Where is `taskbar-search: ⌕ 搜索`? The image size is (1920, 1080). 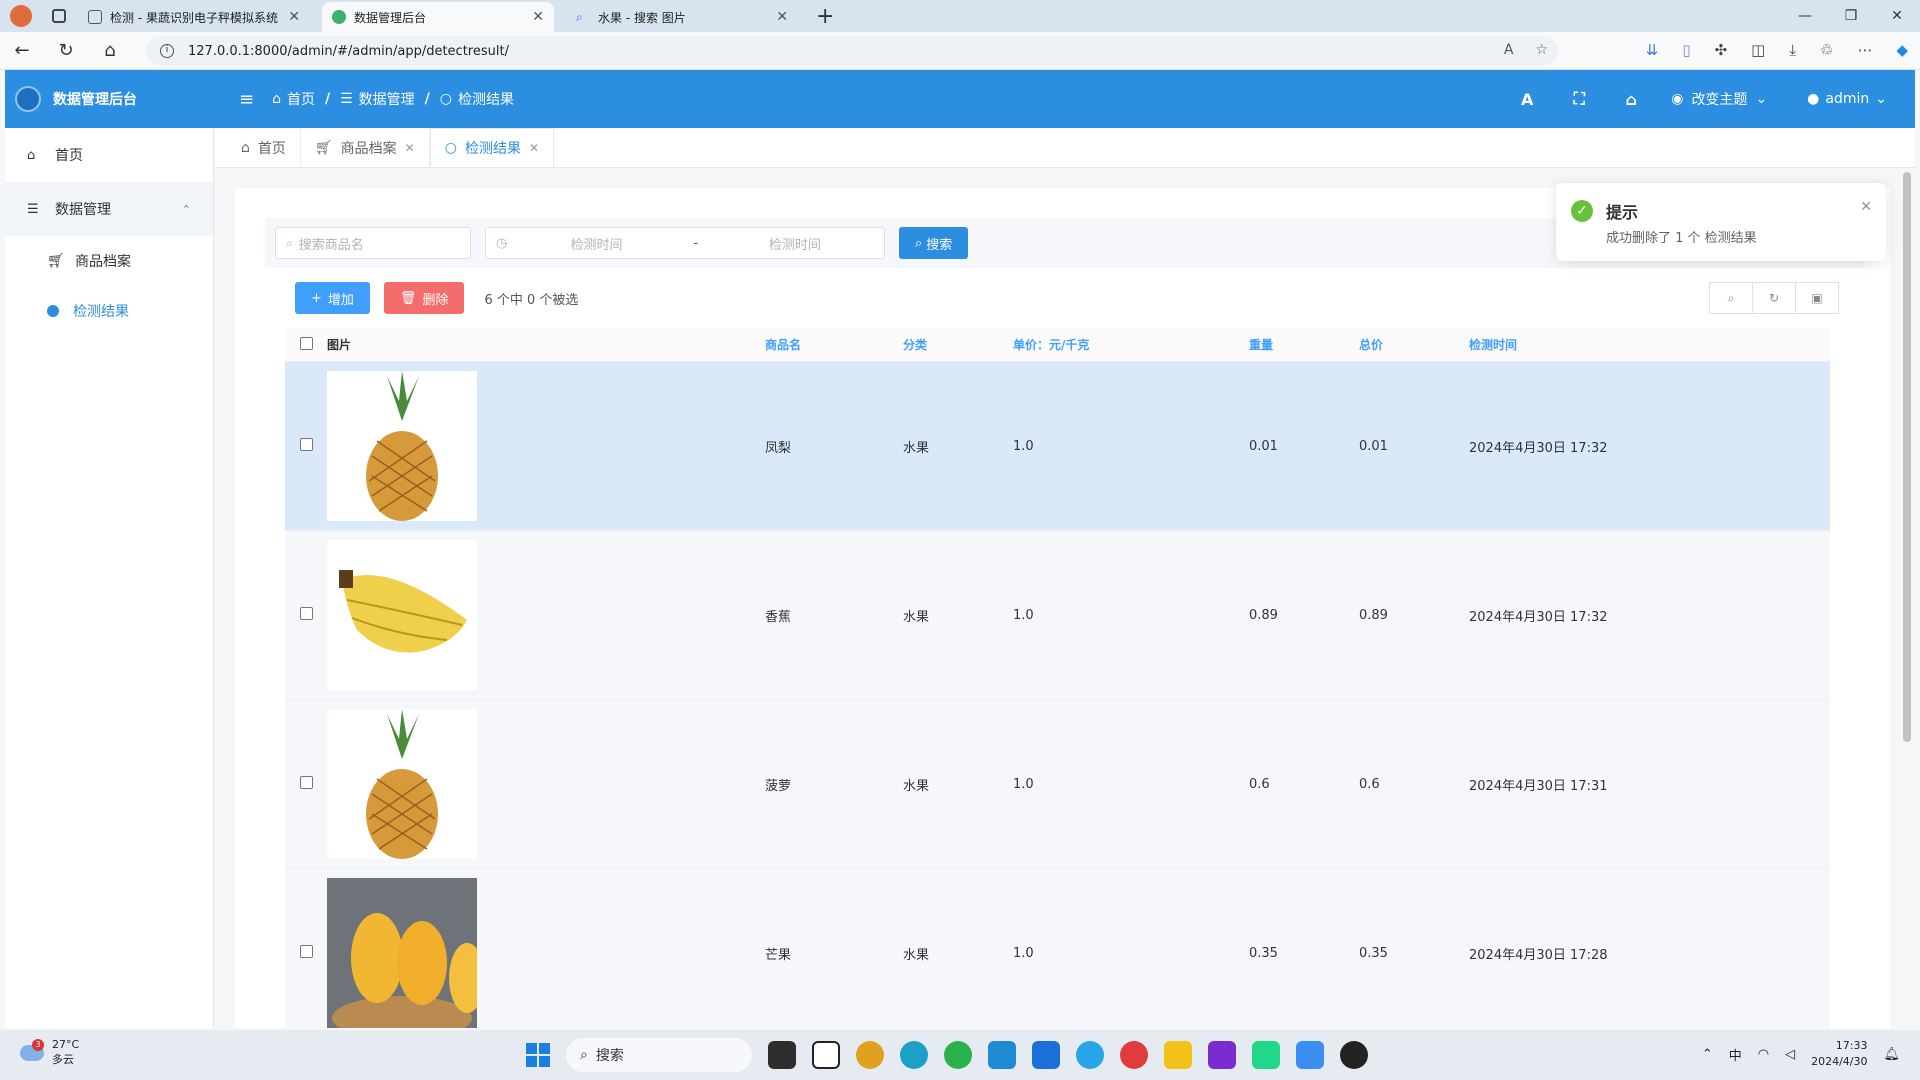
taskbar-search: ⌕ 搜索 is located at coordinates (659, 1055).